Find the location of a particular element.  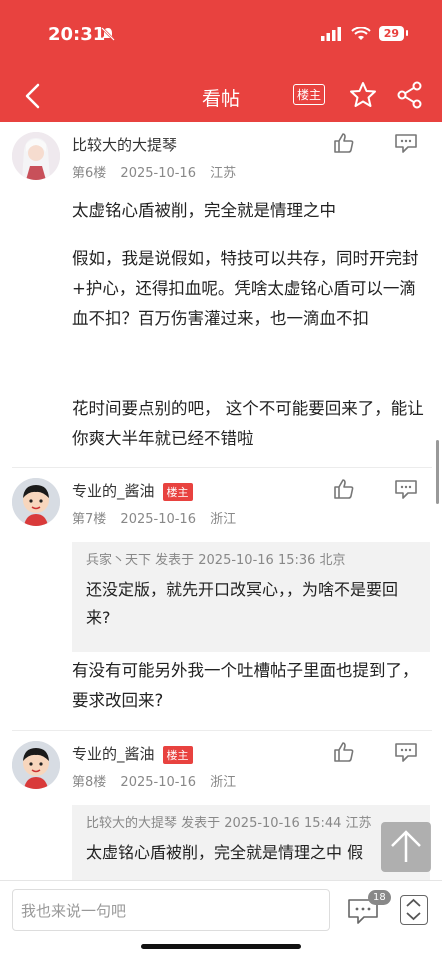

status-bar: 20:31 29 is located at coordinates (221, 35).